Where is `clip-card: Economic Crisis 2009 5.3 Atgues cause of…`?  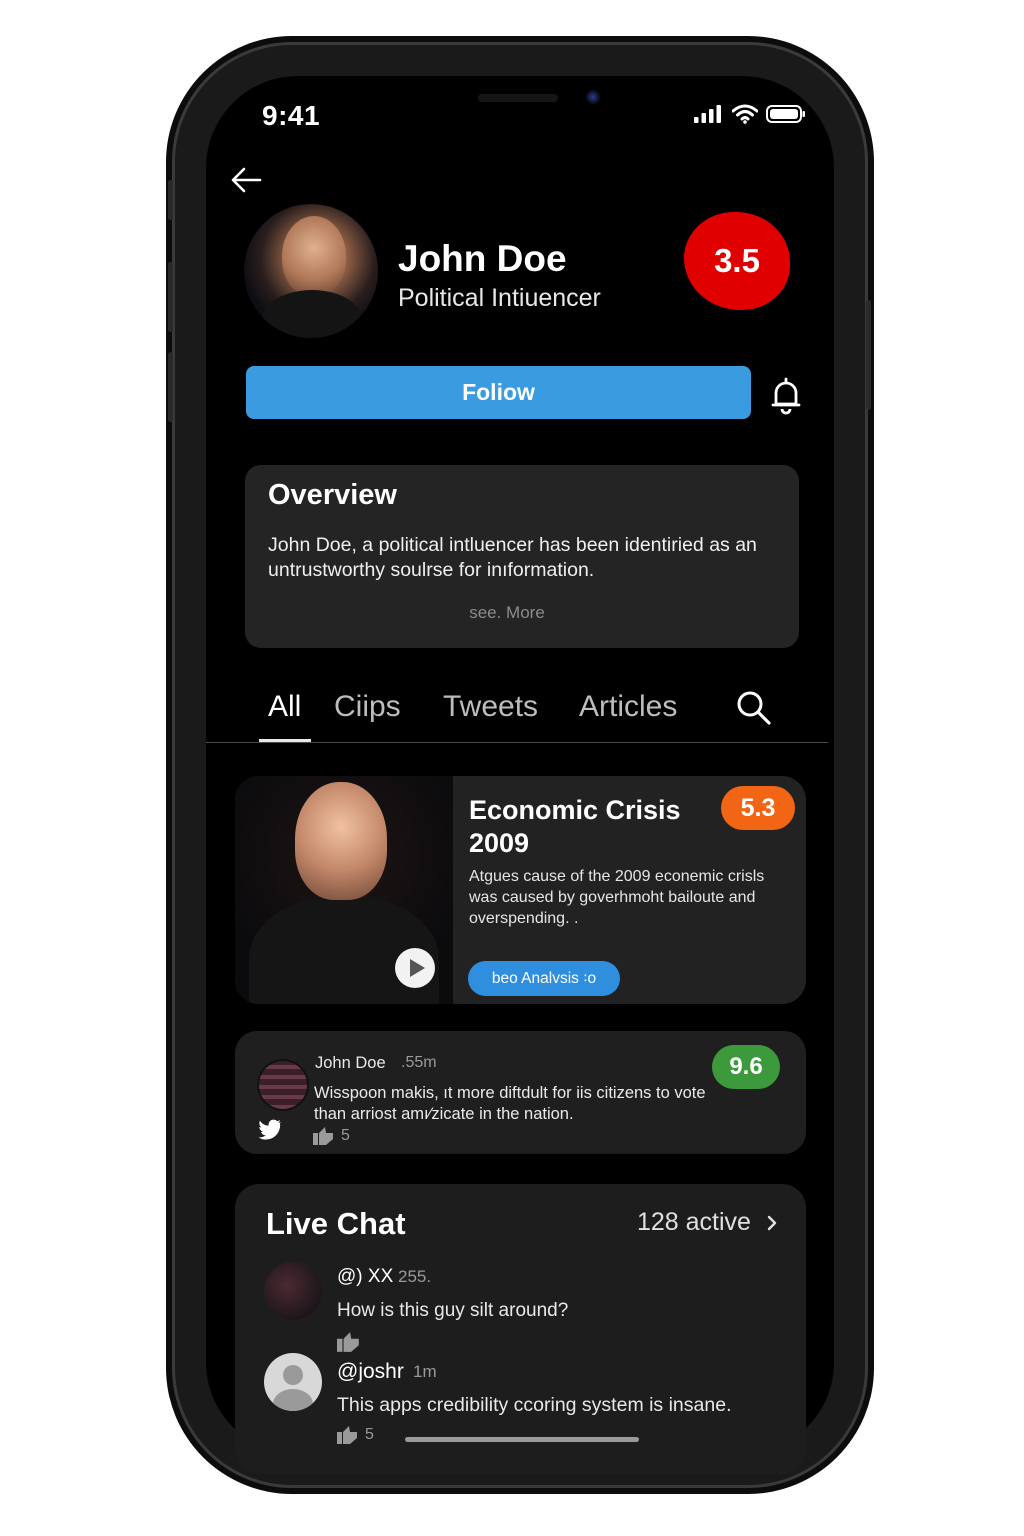
clip-card: Economic Crisis 2009 5.3 Atgues cause of… is located at coordinates (520, 890).